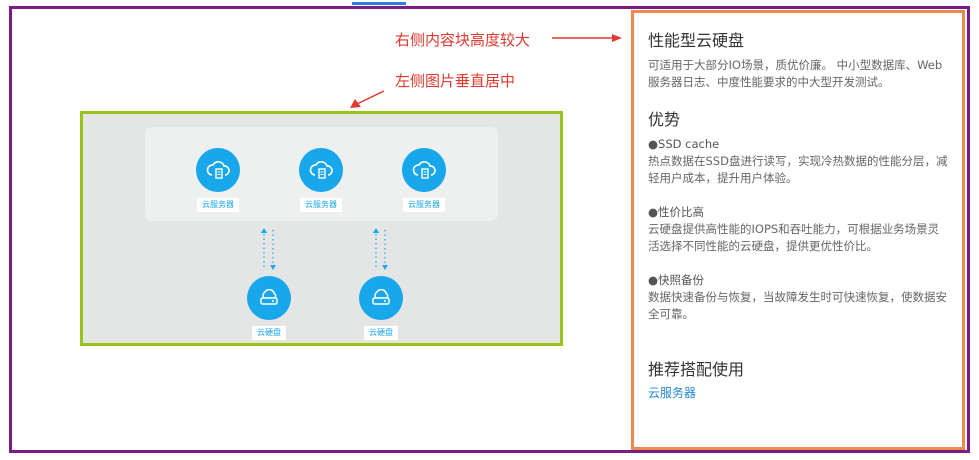  Describe the element at coordinates (696, 40) in the screenshot. I see `product-title: 性能型云硬盘` at that location.